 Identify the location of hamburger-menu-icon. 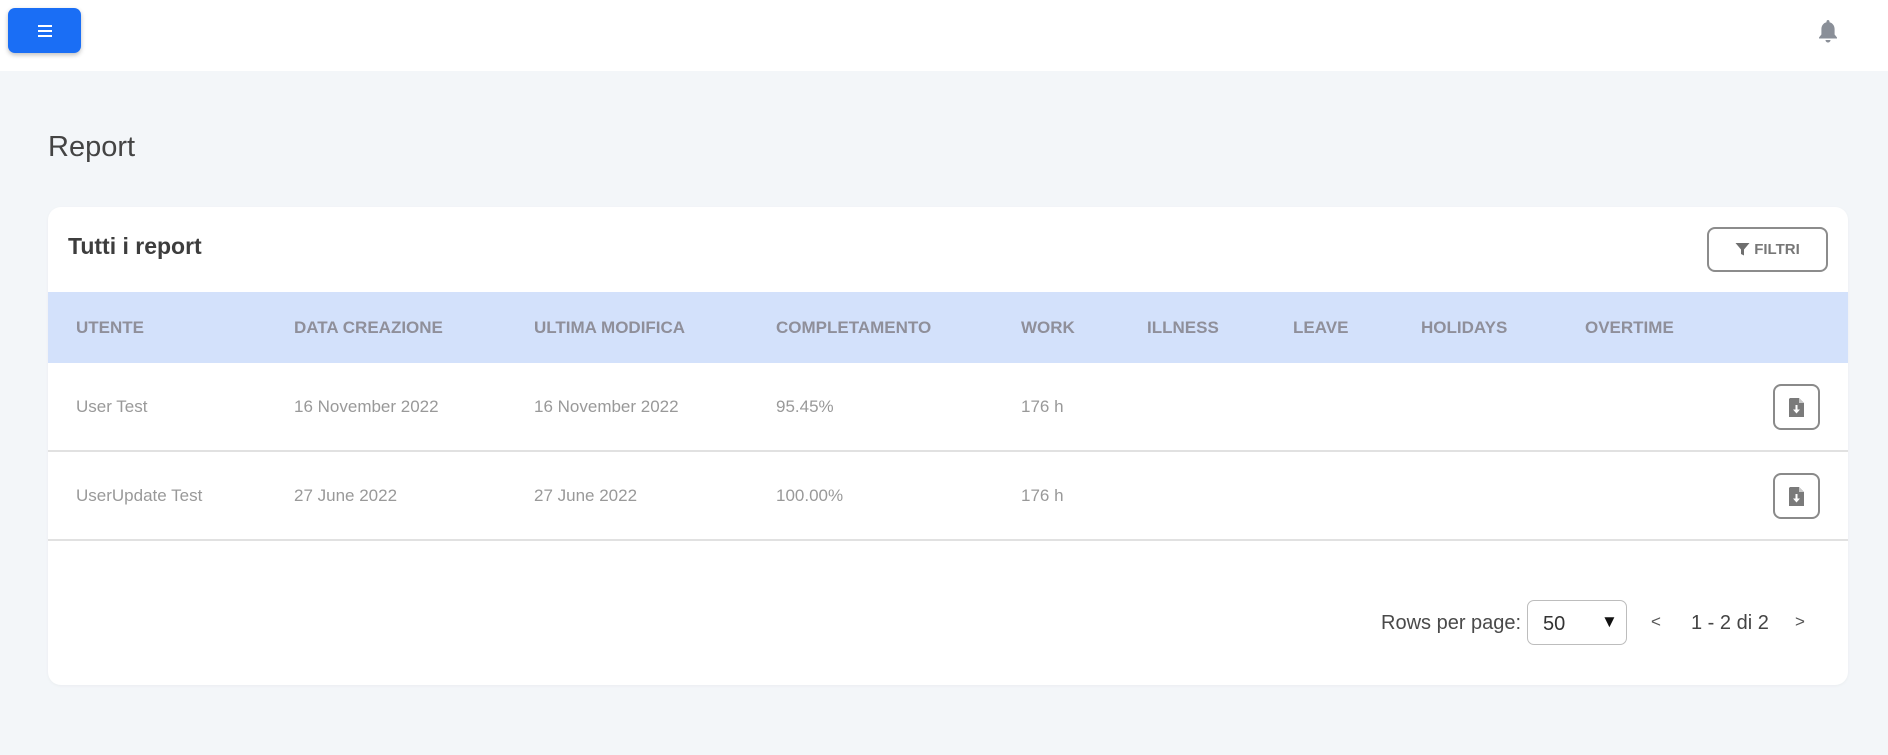
(44, 30).